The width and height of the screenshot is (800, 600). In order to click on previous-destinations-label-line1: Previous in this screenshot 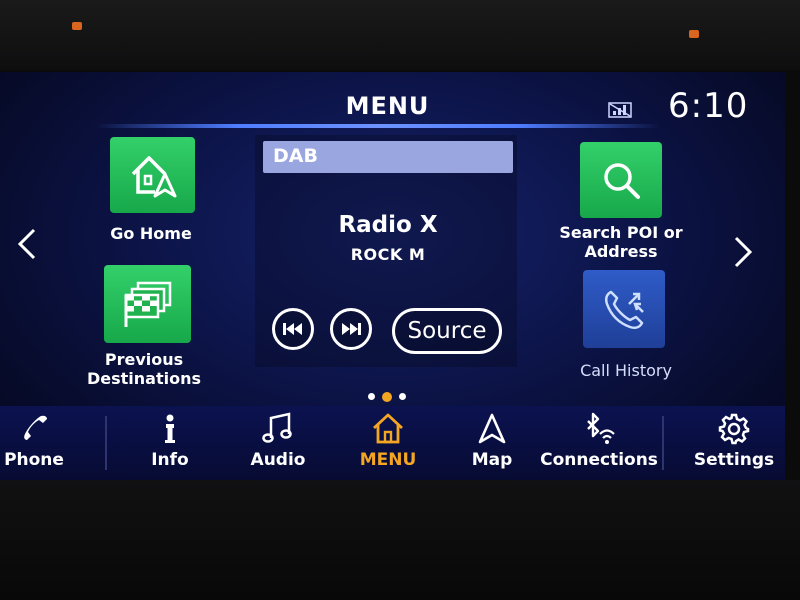, I will do `click(144, 359)`.